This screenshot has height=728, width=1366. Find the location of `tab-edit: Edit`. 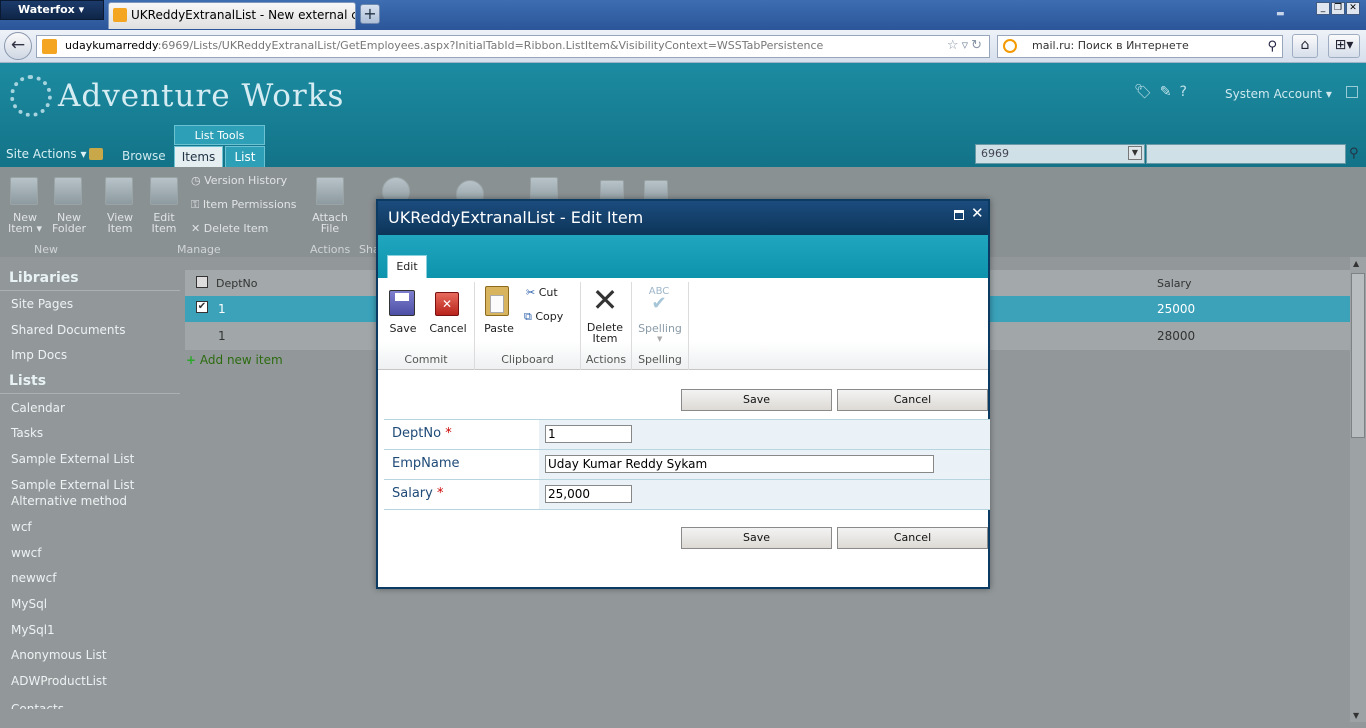

tab-edit: Edit is located at coordinates (407, 266).